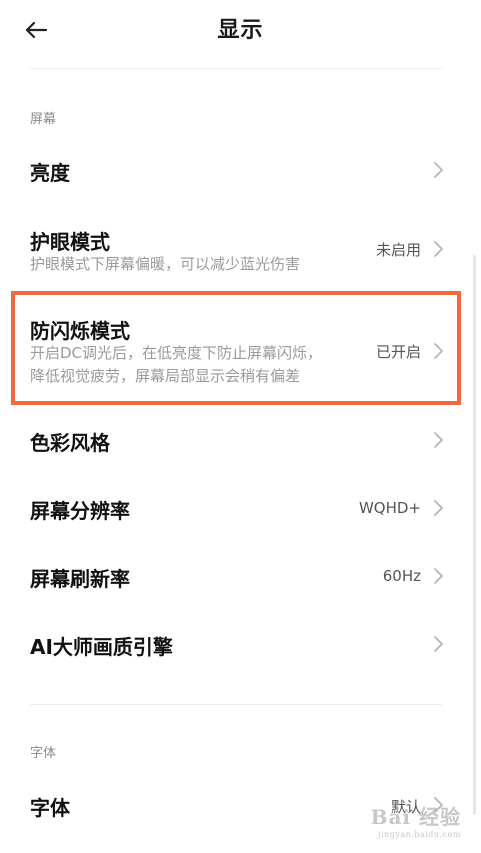 This screenshot has height=853, width=481. What do you see at coordinates (419, 834) in the screenshot?
I see `watermark-sub-text: jingyan.baidu.com` at bounding box center [419, 834].